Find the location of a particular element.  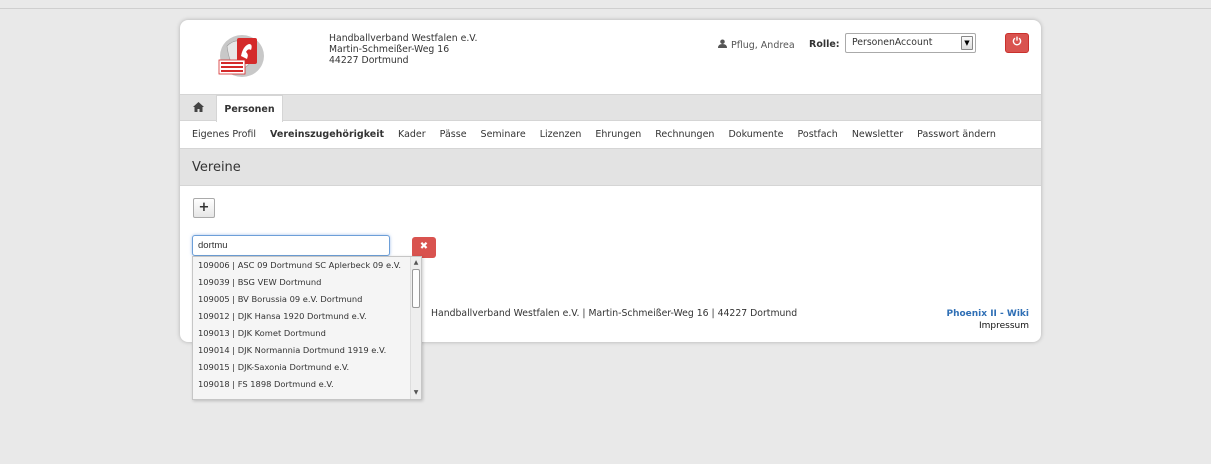

home-icon is located at coordinates (198, 108).